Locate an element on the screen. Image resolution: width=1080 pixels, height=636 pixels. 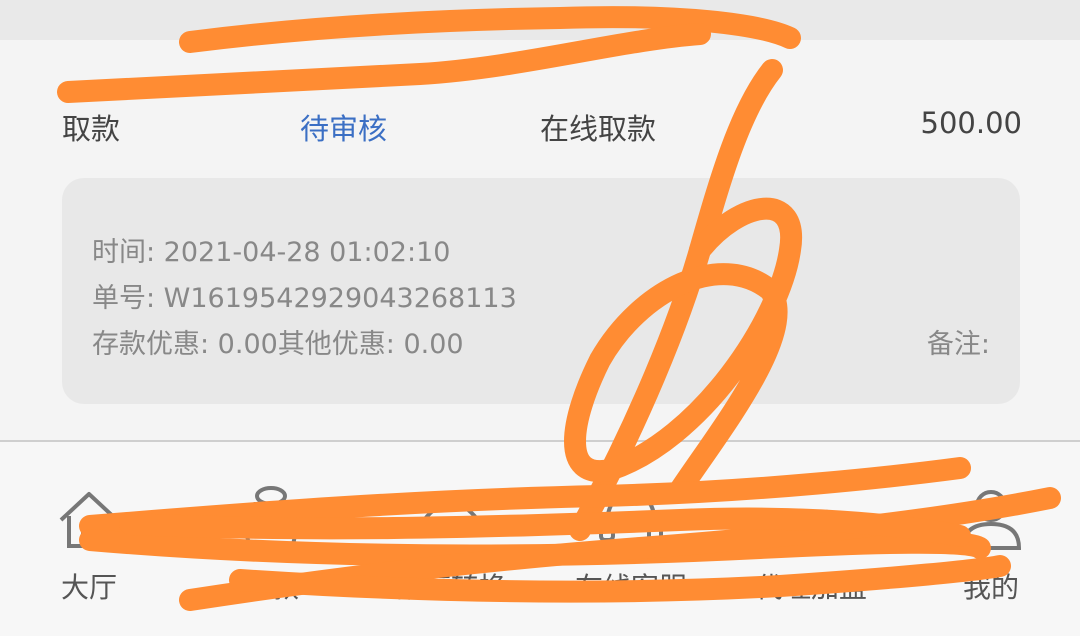
tab-home: 大厅 is located at coordinates (89, 548).